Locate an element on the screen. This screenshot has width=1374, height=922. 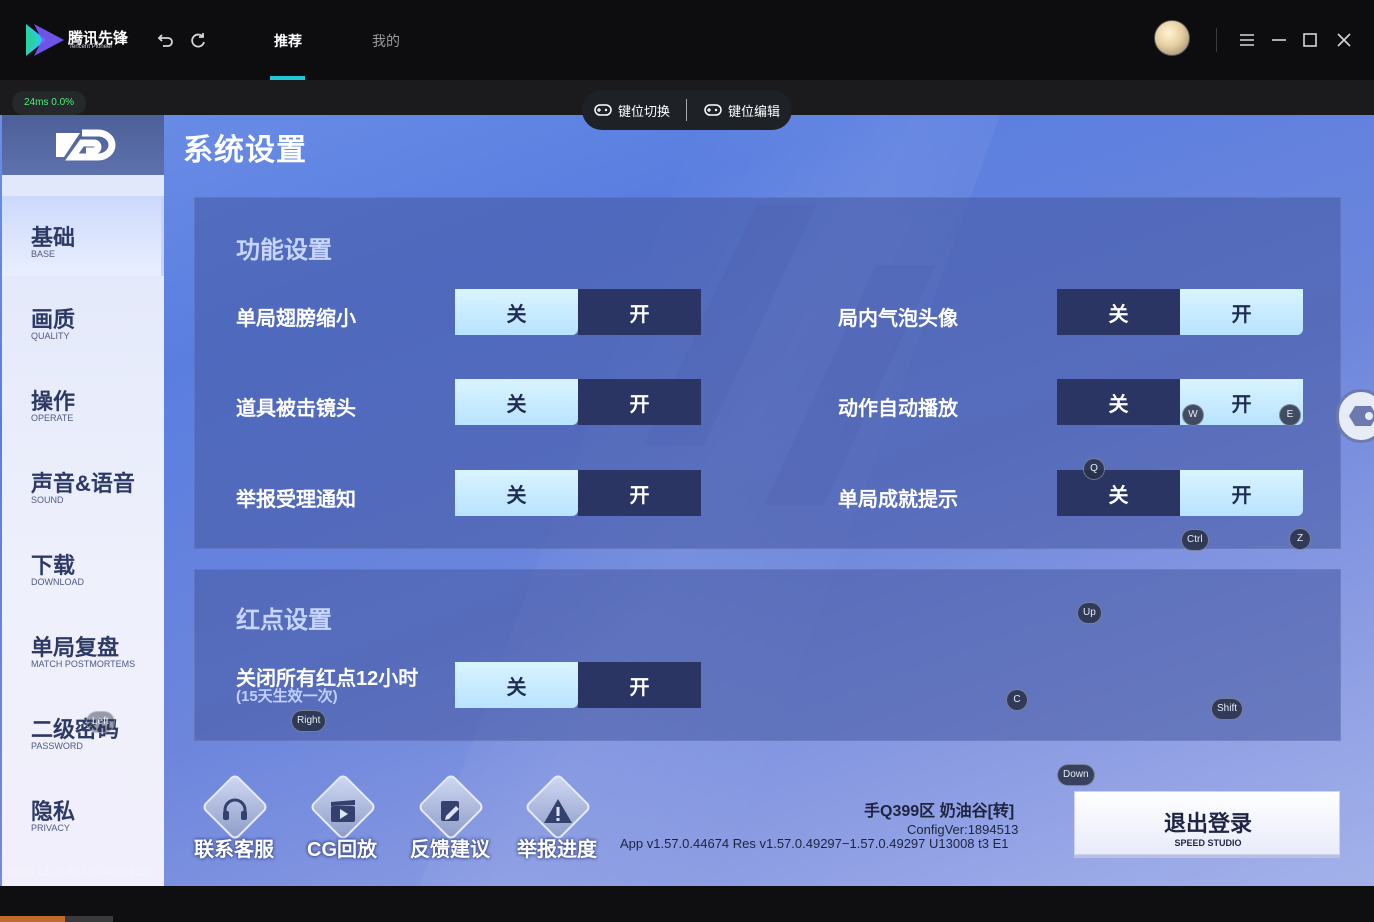
logout-button: 退出登录 SPEED STUDIO is located at coordinates (1207, 823).